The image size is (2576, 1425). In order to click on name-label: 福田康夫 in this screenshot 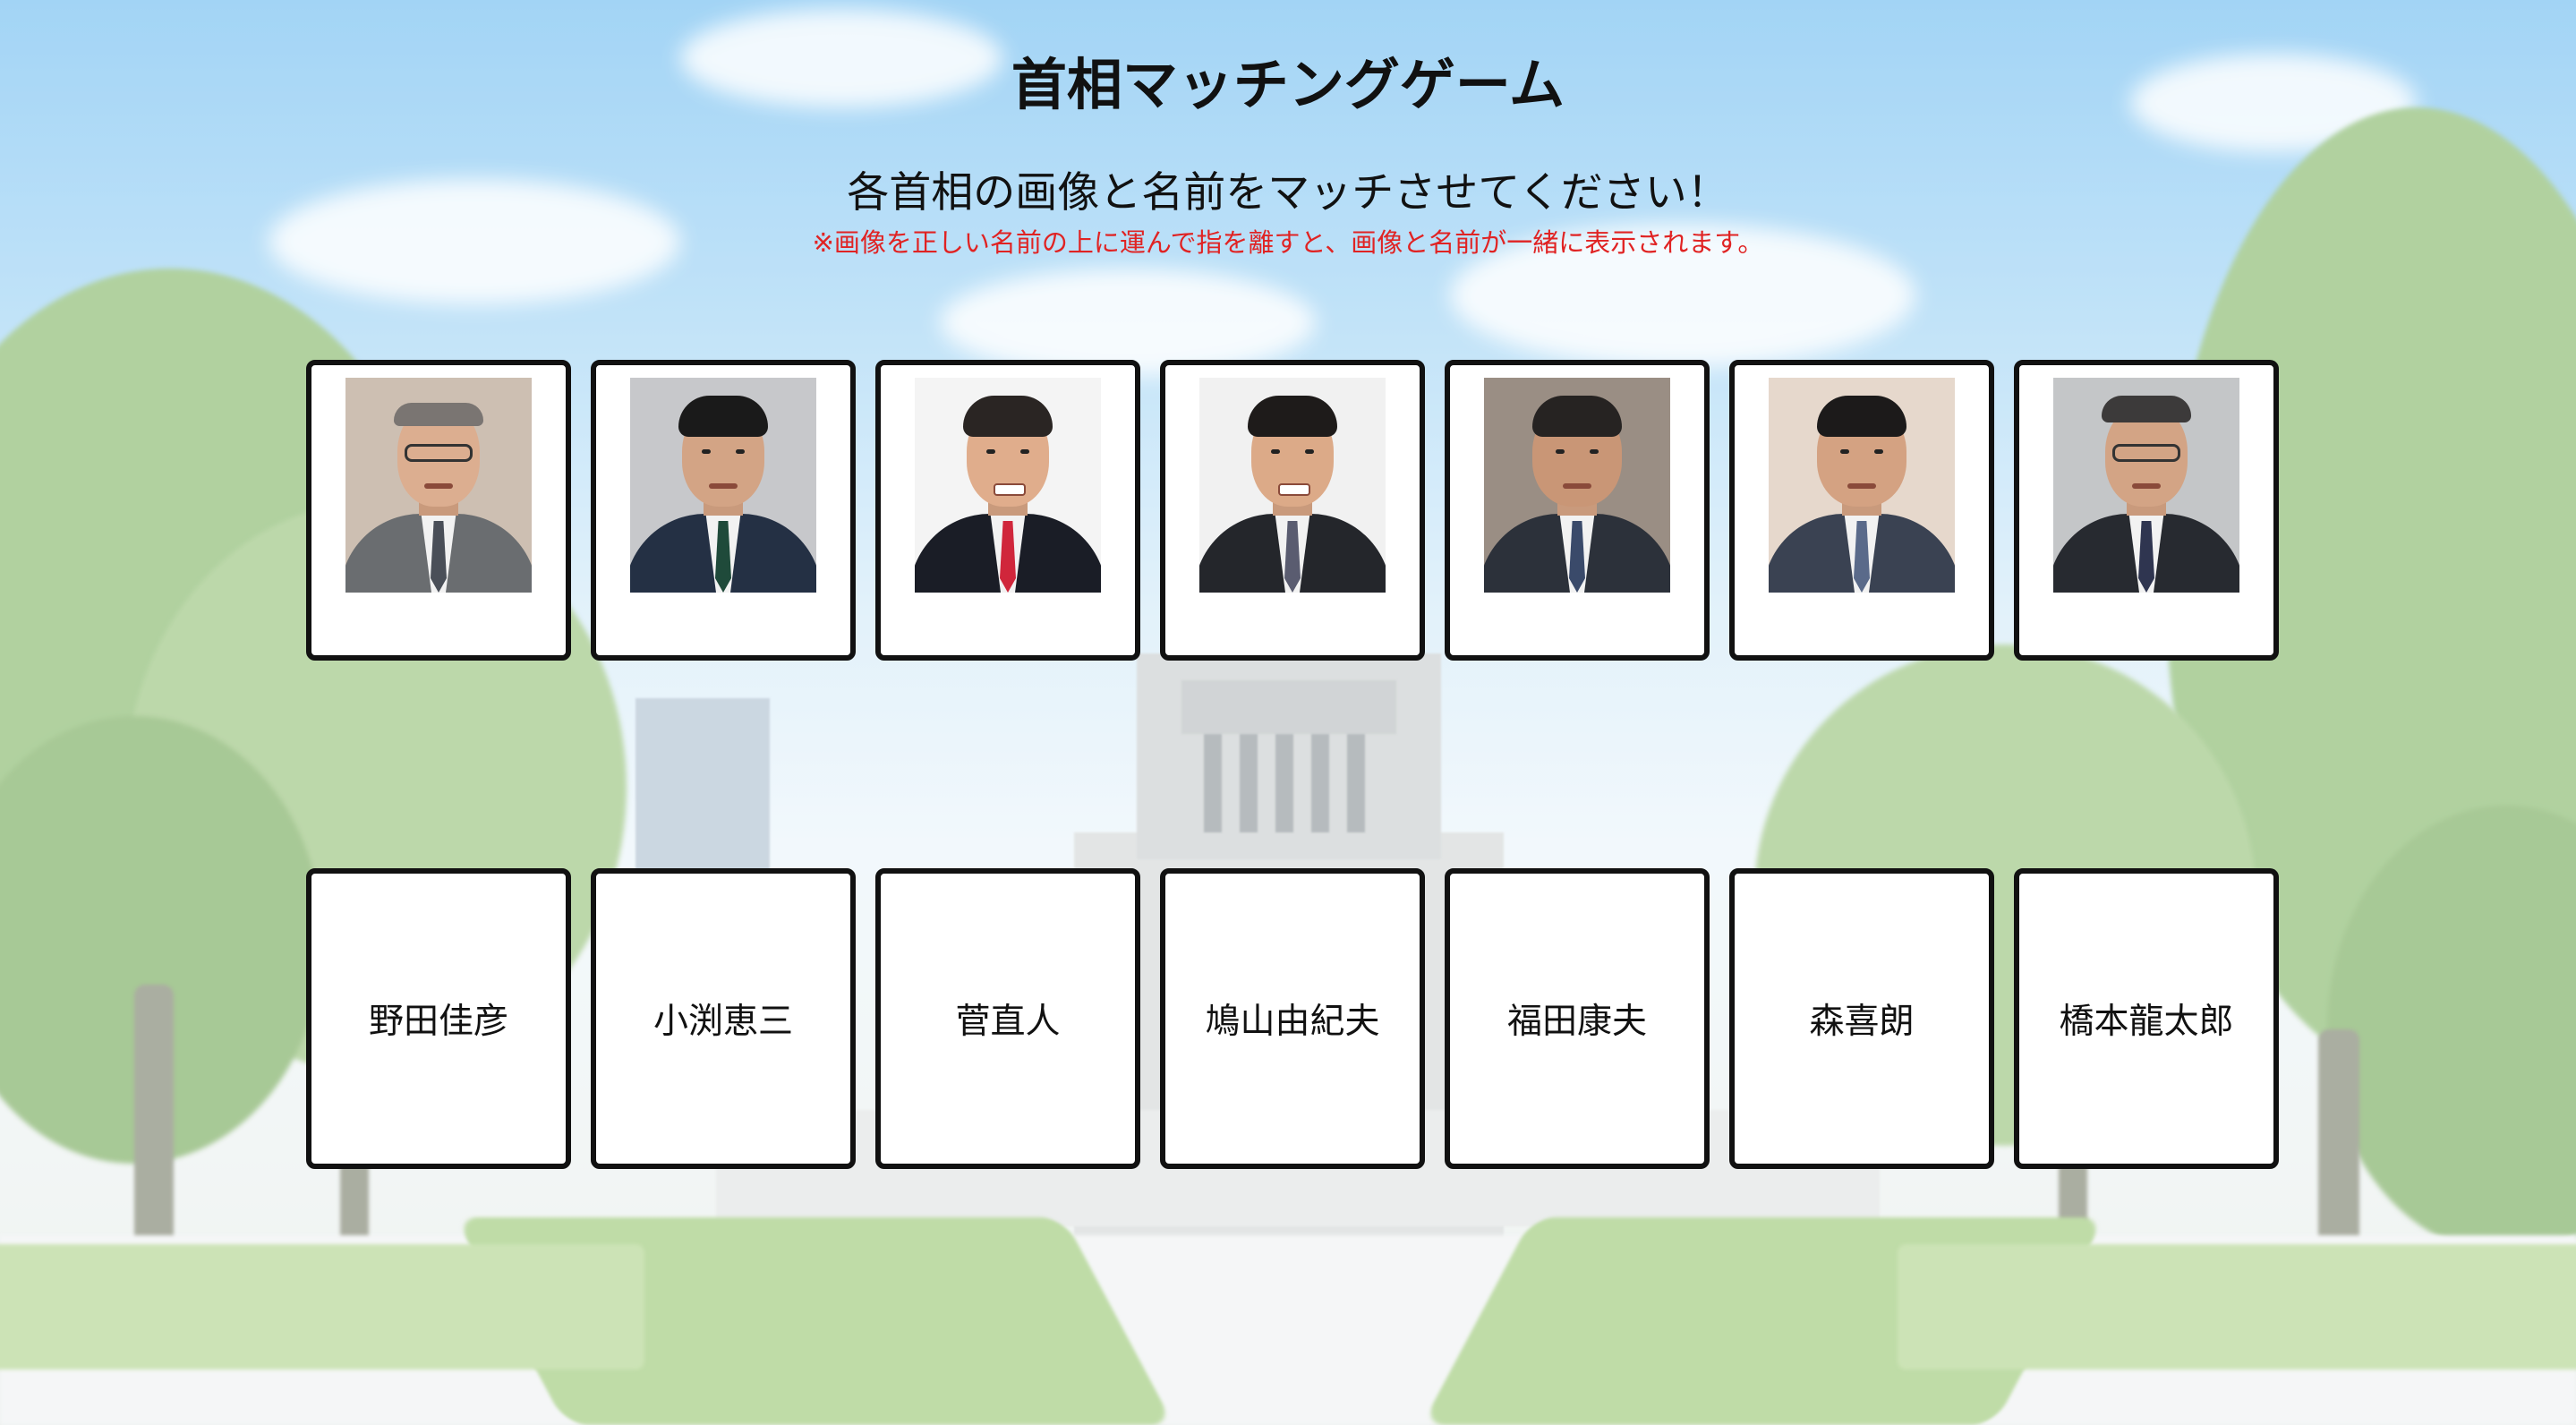, I will do `click(1576, 1022)`.